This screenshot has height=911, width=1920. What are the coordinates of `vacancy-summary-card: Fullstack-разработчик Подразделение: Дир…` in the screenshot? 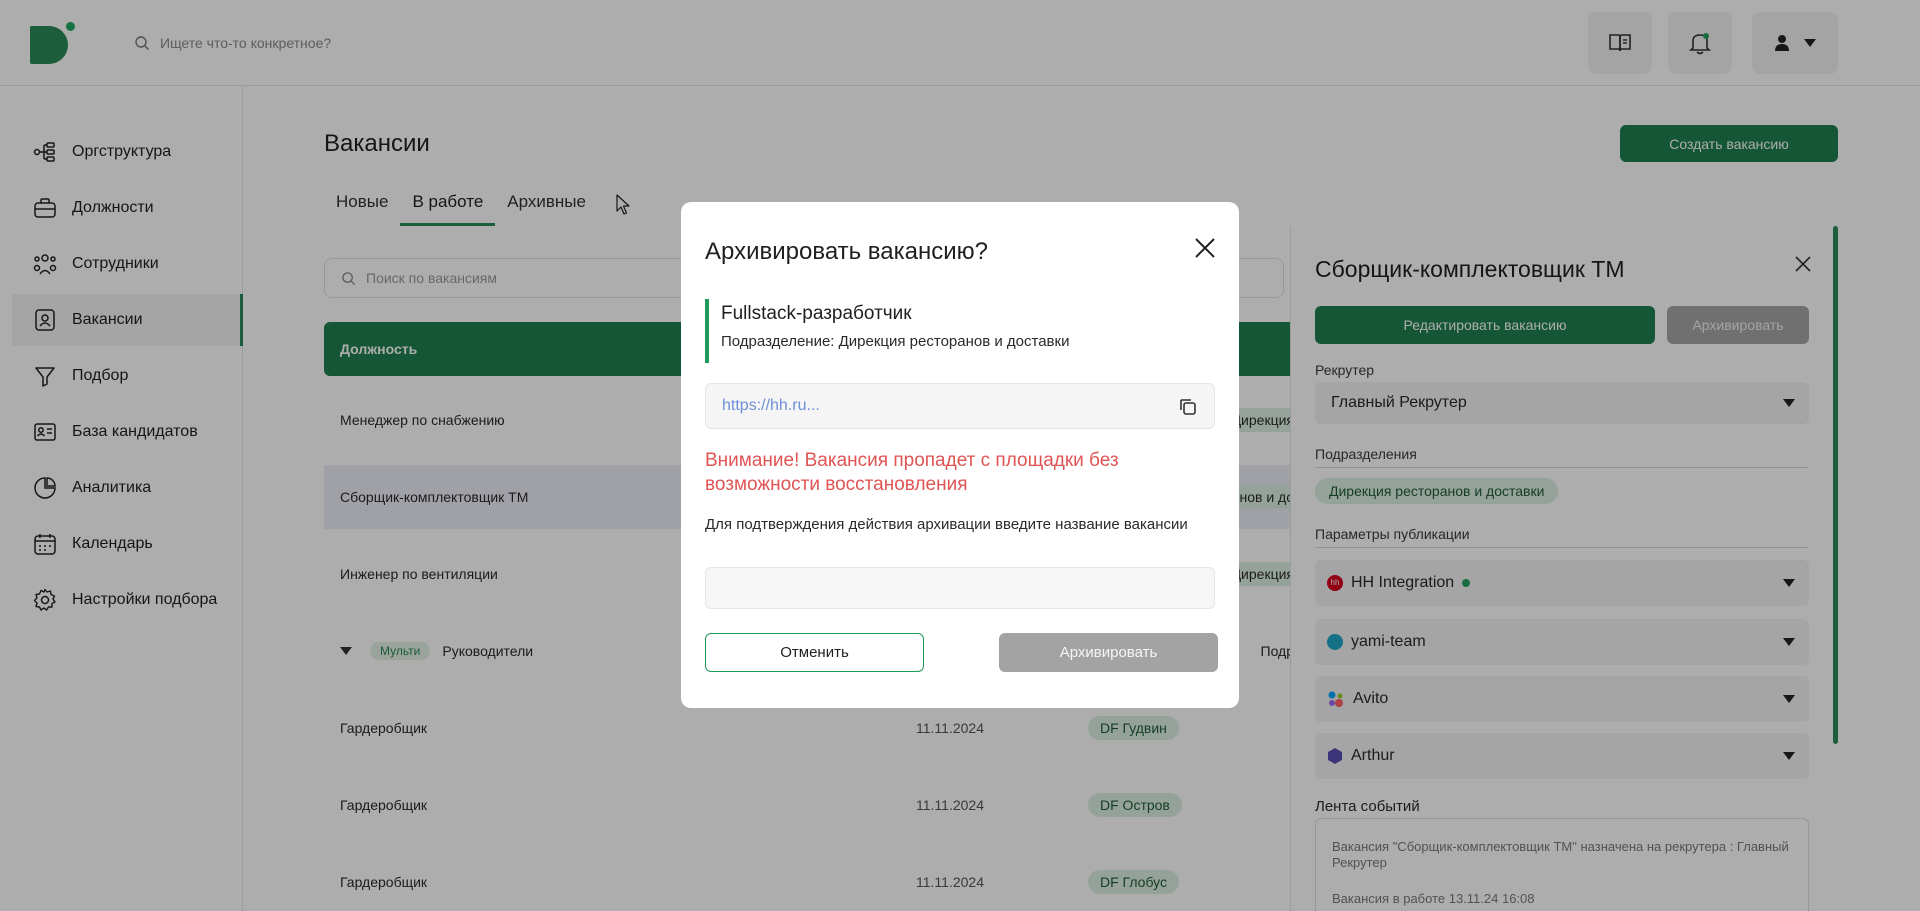 It's located at (960, 331).